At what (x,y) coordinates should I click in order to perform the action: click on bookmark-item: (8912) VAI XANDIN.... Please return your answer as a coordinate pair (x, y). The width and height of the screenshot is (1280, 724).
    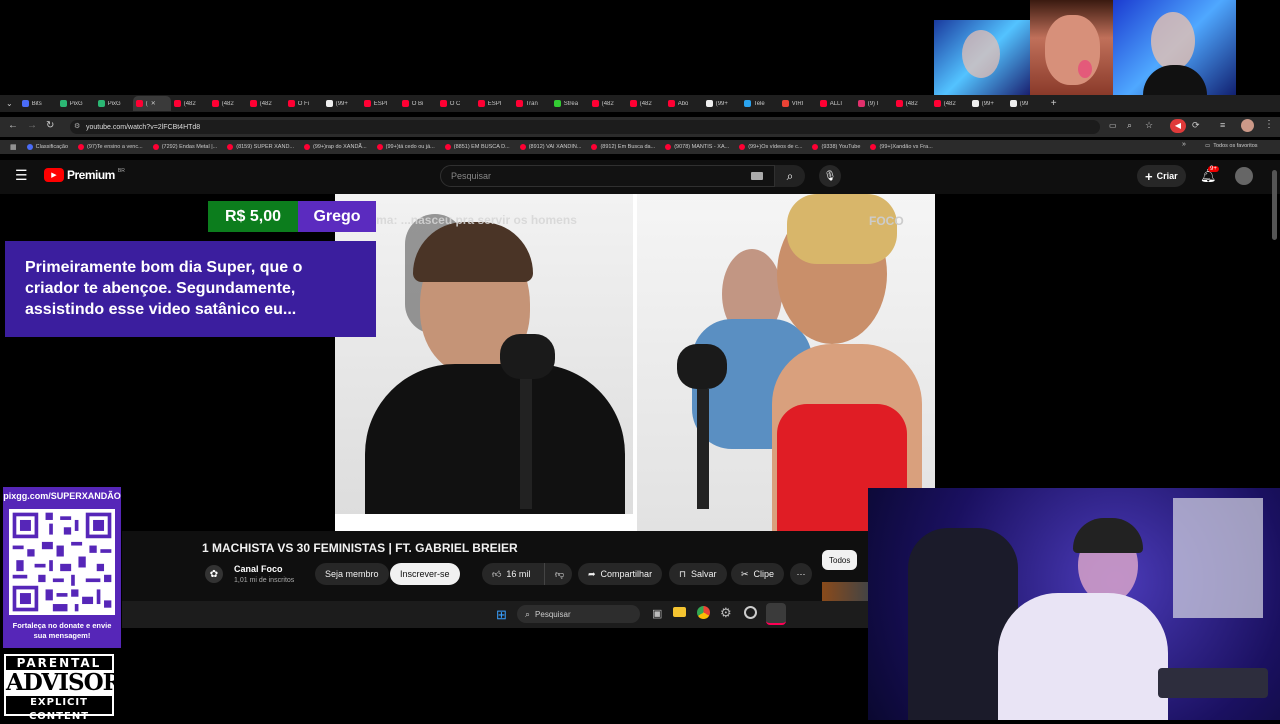
    Looking at the image, I should click on (550, 147).